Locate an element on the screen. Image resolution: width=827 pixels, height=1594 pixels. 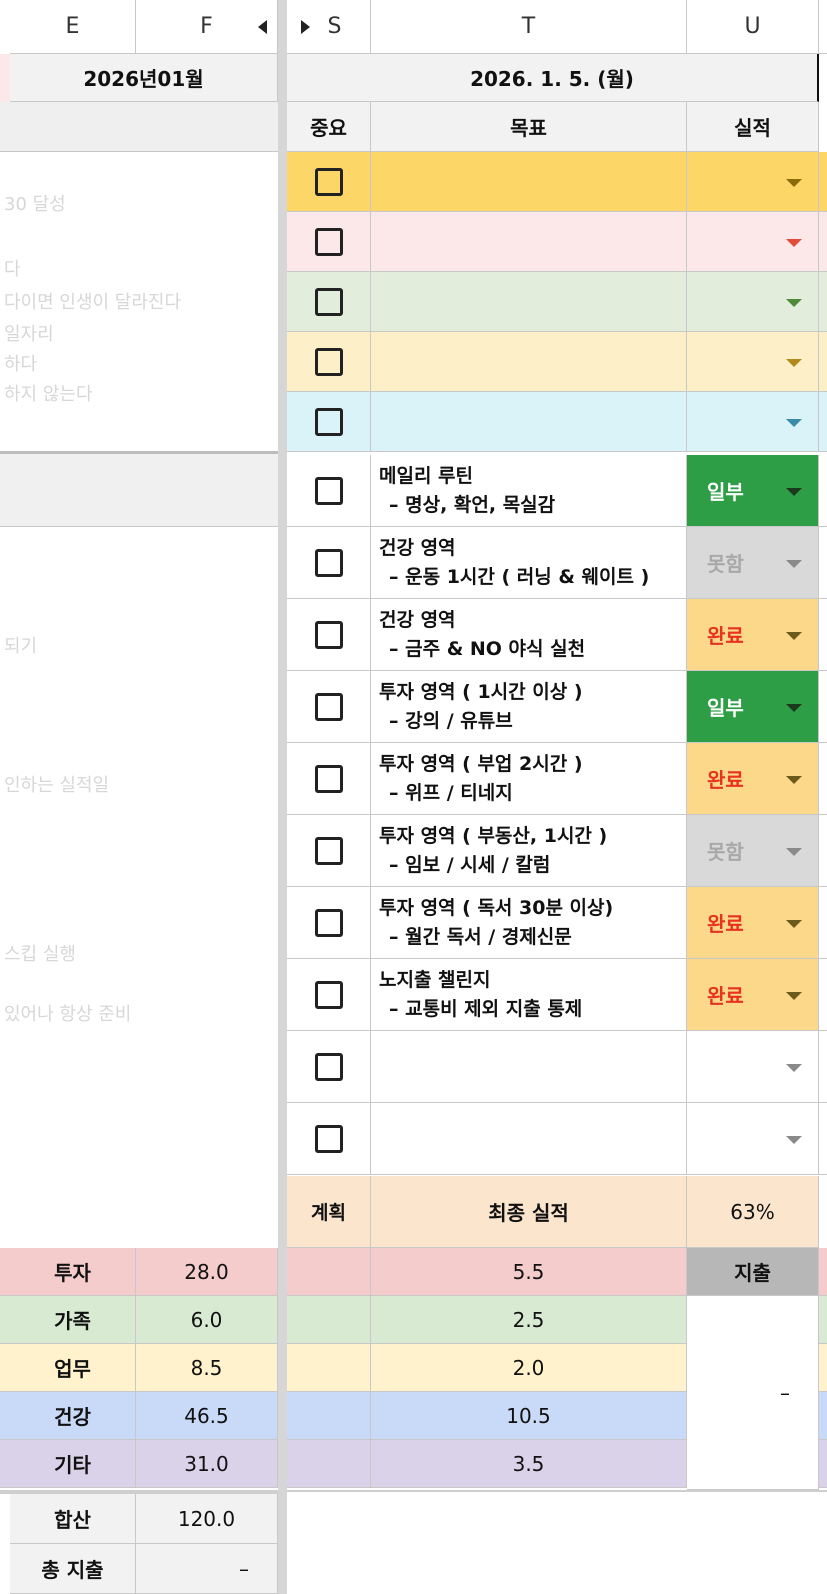
column-header-u: U is located at coordinates (753, 27).